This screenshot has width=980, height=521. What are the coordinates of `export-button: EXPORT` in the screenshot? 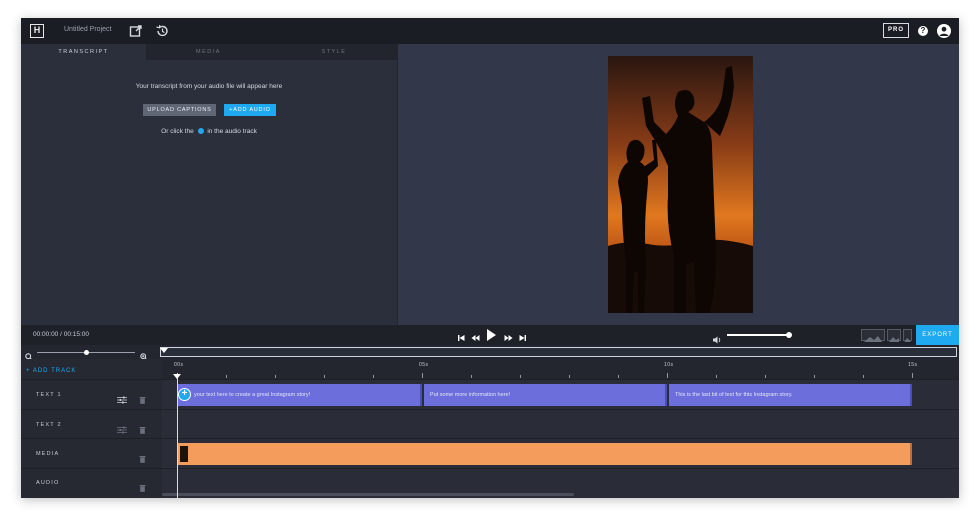 It's located at (937, 335).